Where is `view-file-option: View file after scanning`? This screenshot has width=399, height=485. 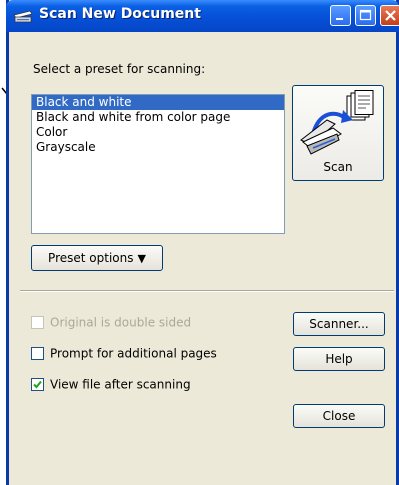
view-file-option: View file after scanning is located at coordinates (111, 385).